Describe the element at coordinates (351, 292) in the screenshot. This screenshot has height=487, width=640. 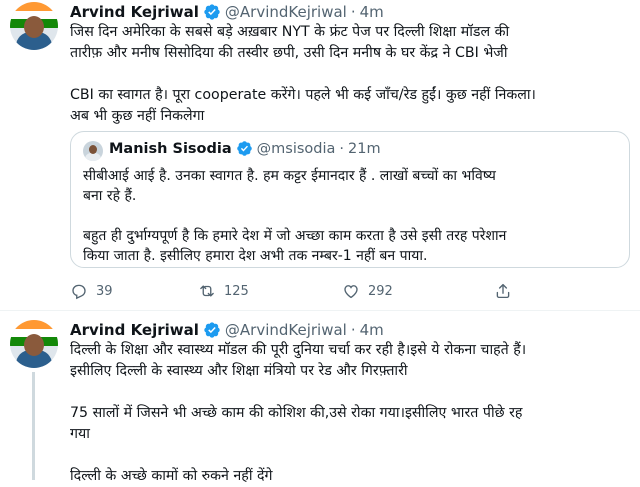
I see `like-icon` at that location.